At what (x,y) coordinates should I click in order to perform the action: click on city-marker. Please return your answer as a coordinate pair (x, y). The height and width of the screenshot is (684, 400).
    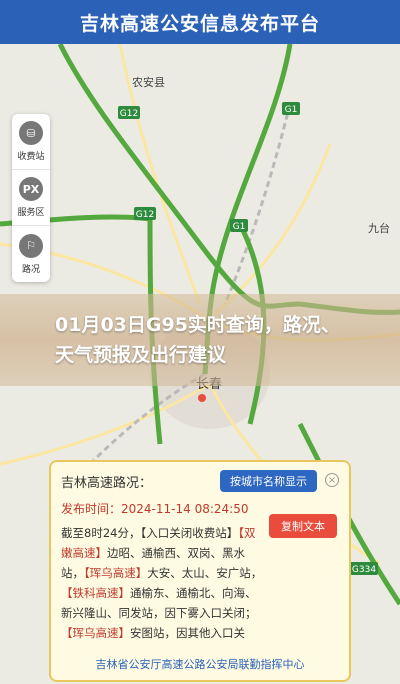
    Looking at the image, I should click on (202, 398).